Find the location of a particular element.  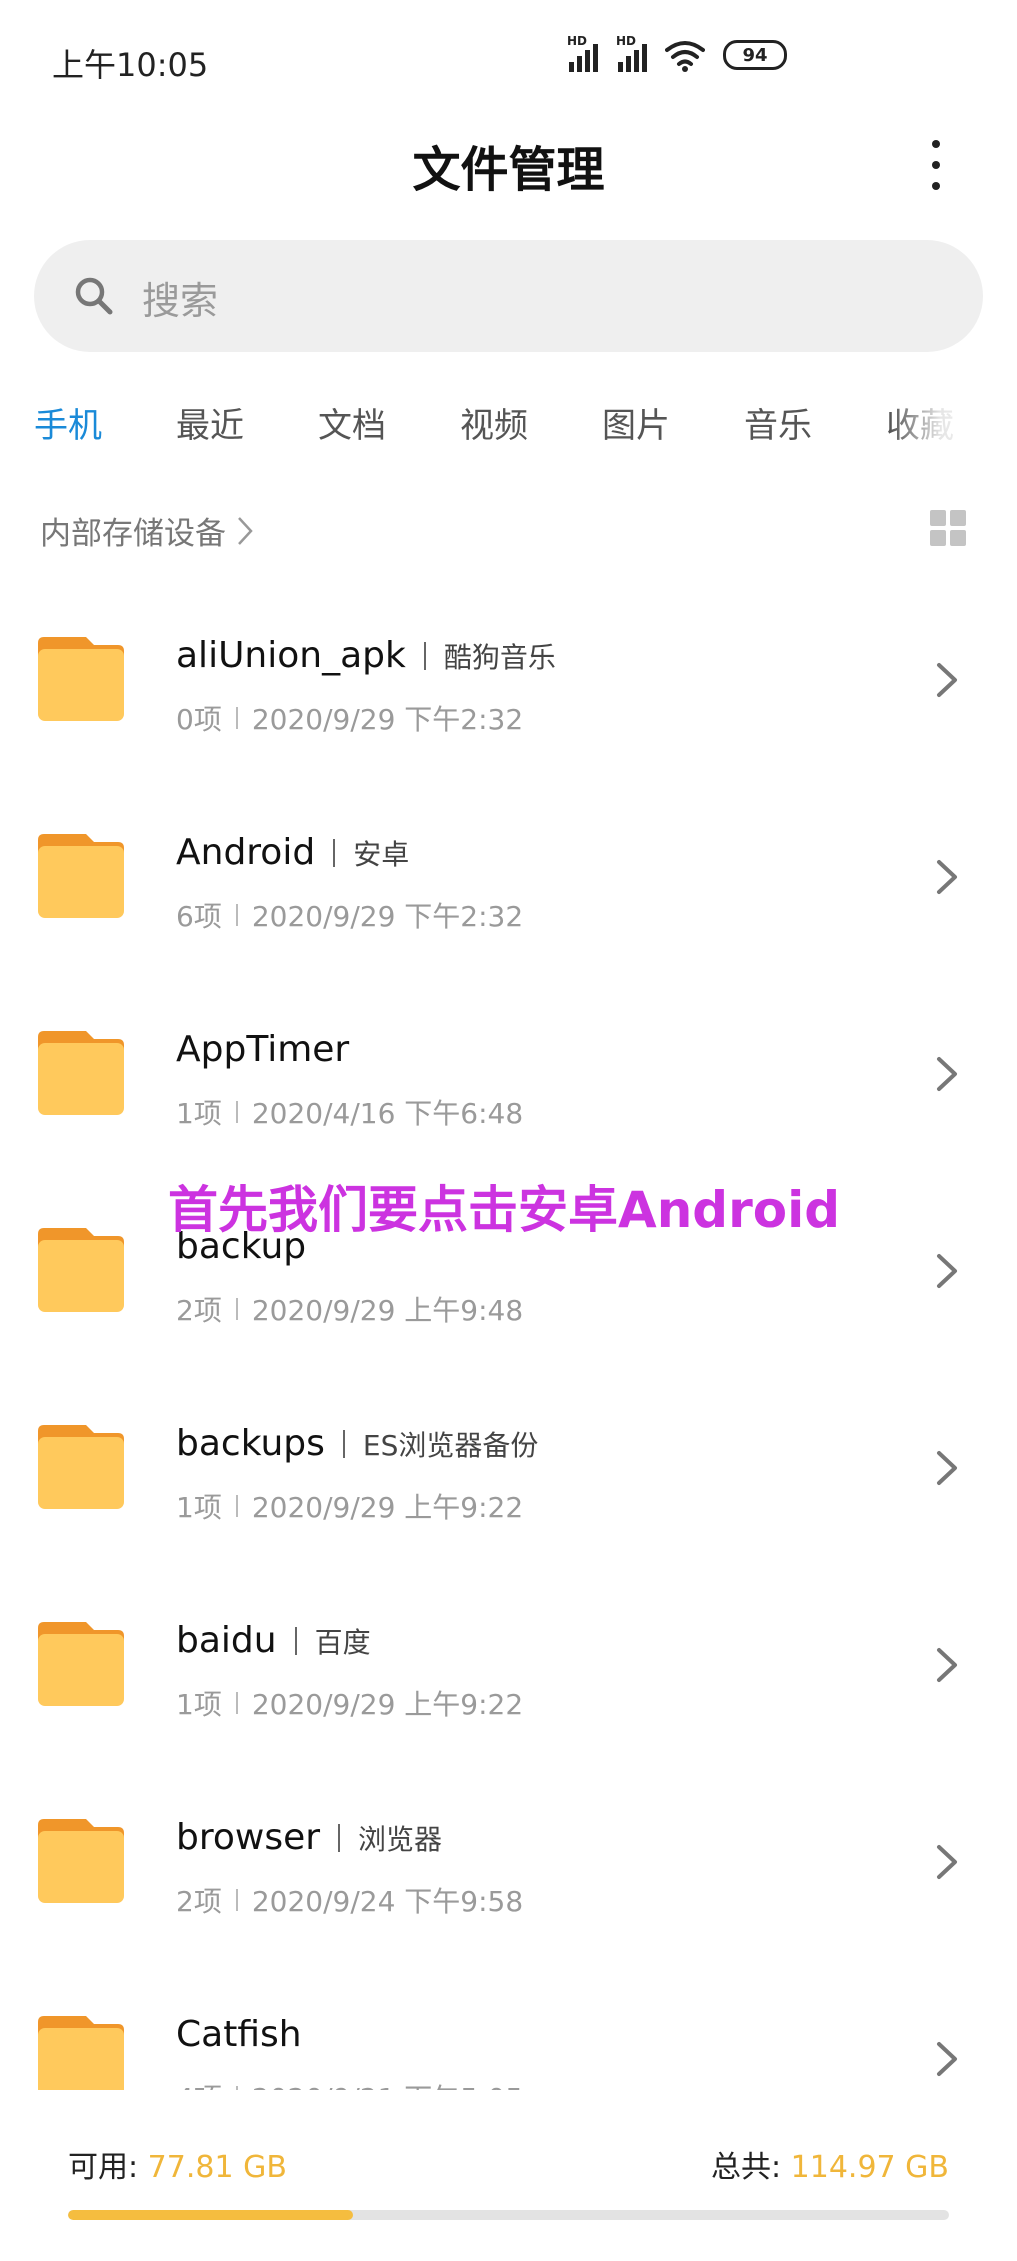

battery-level: 94 is located at coordinates (755, 55).